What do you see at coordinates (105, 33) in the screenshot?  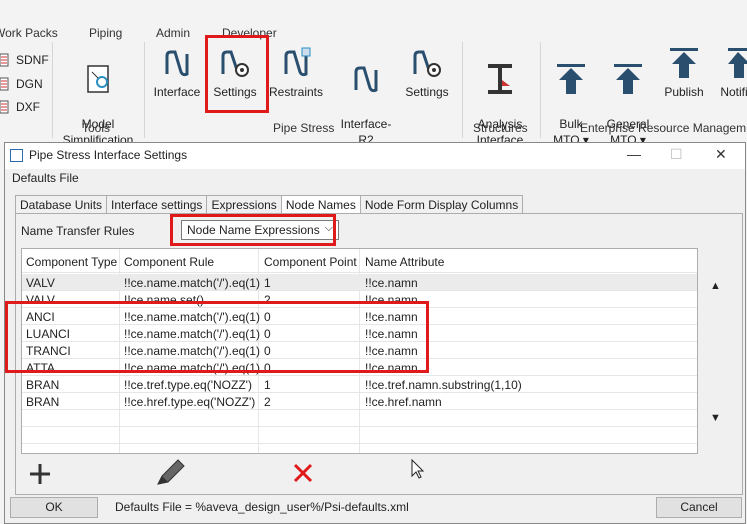 I see `menu-tab-piping: Piping` at bounding box center [105, 33].